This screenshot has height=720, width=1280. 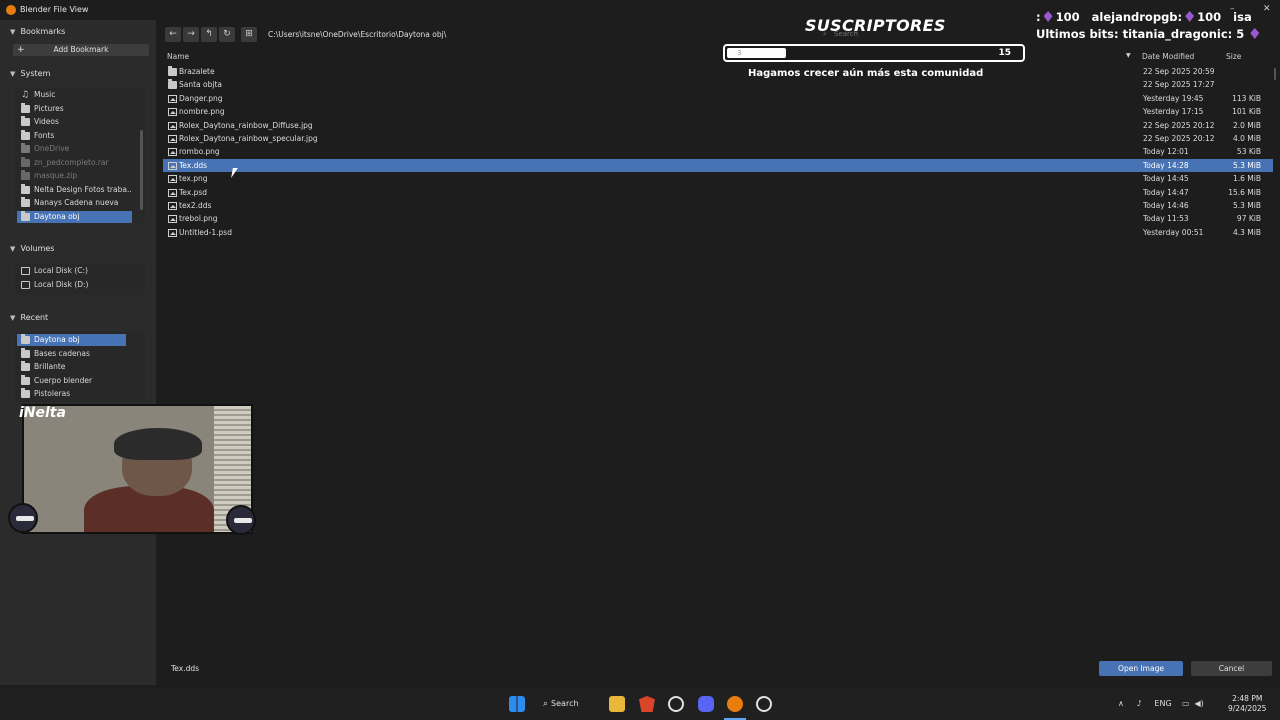 I want to click on volume-icon: ◀), so click(x=1198, y=703).